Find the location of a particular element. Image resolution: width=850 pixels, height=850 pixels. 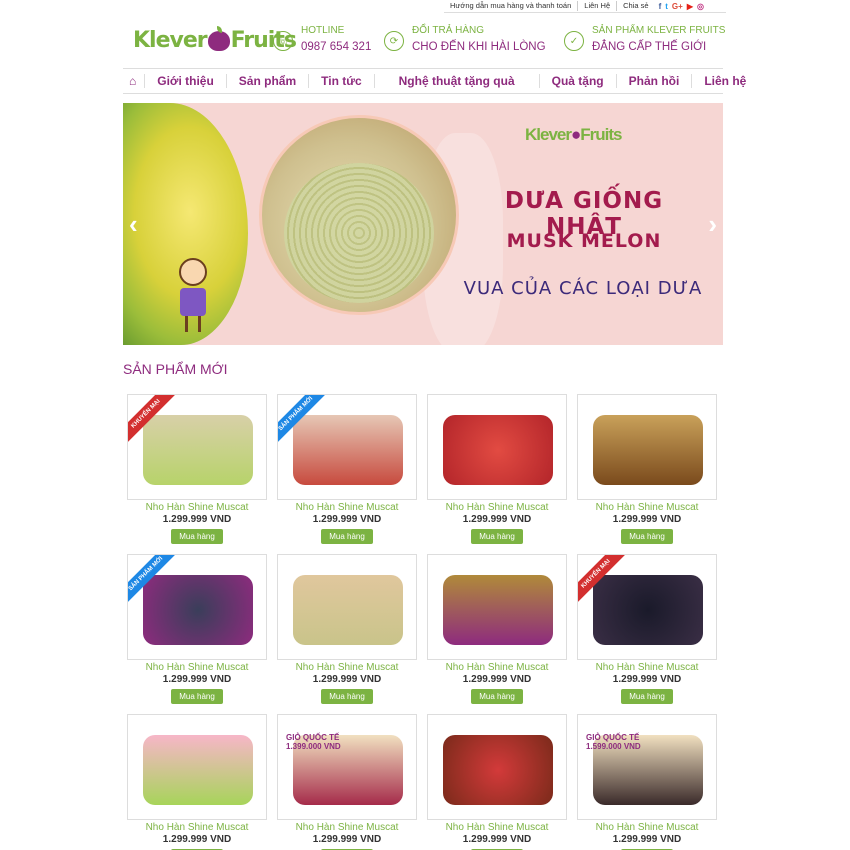

return-policy-block: ⟳ ĐỔI TRẢ HÀNG CHO ĐẾN KHI HÀI LÒNG is located at coordinates (465, 40).